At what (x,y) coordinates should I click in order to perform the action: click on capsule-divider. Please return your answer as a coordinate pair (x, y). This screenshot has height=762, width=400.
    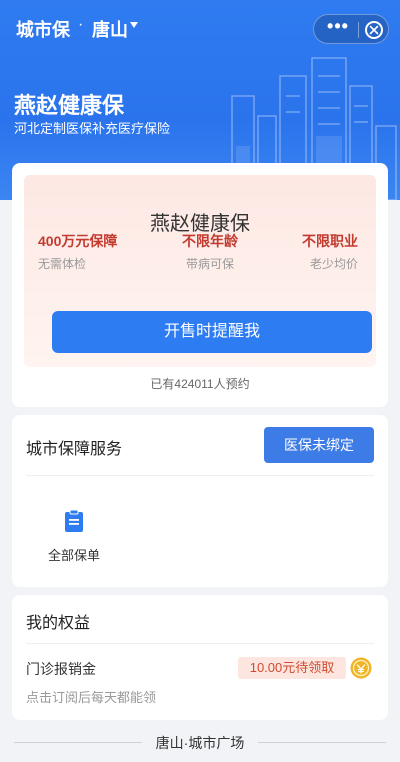
    Looking at the image, I should click on (358, 30).